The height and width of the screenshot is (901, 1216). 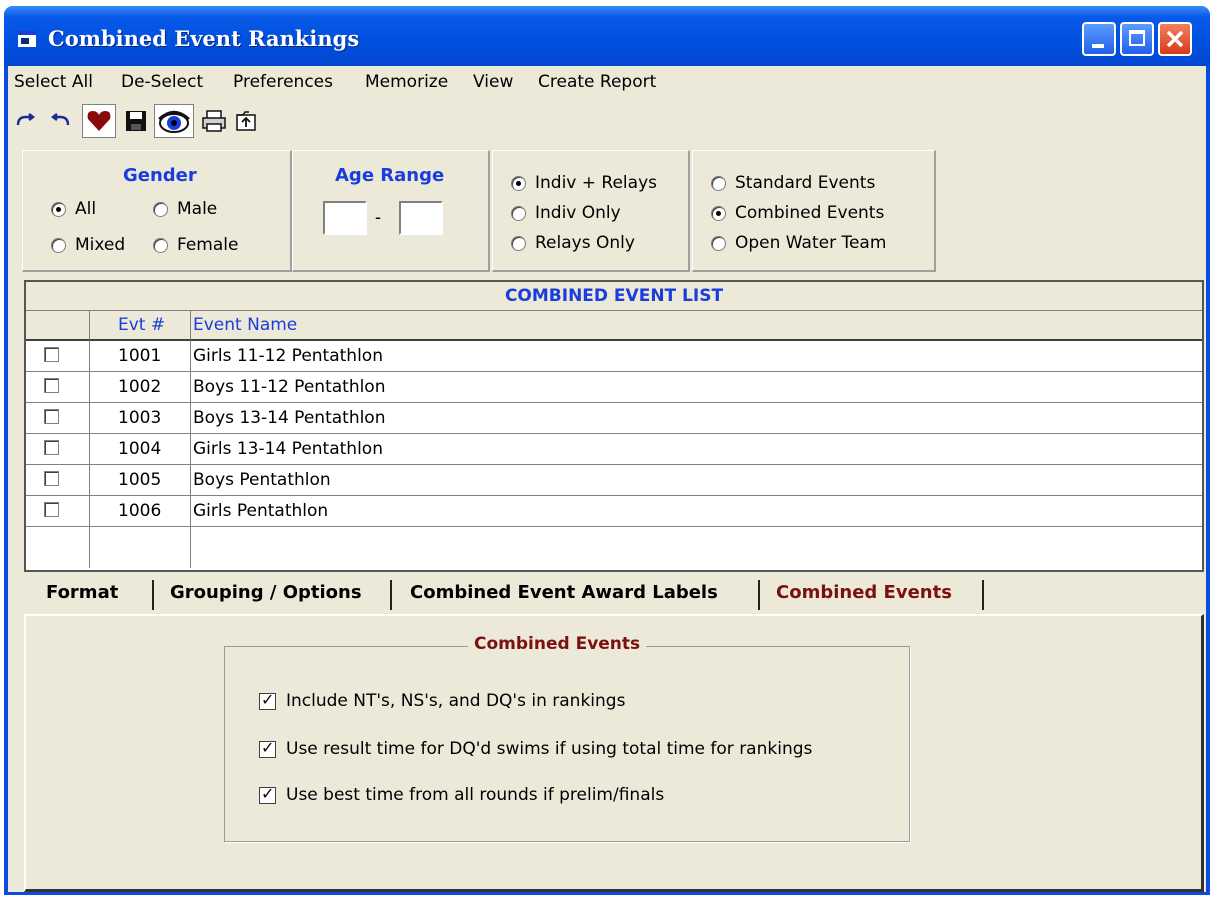 I want to click on indiv-relays-radio: Indiv + Relays, so click(x=584, y=183).